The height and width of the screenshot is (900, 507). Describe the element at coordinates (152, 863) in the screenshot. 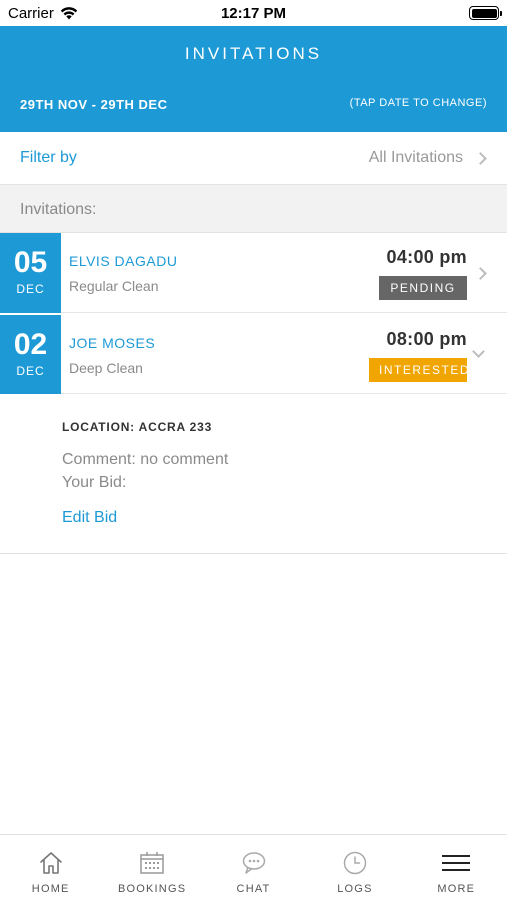

I see `calendar-icon` at that location.